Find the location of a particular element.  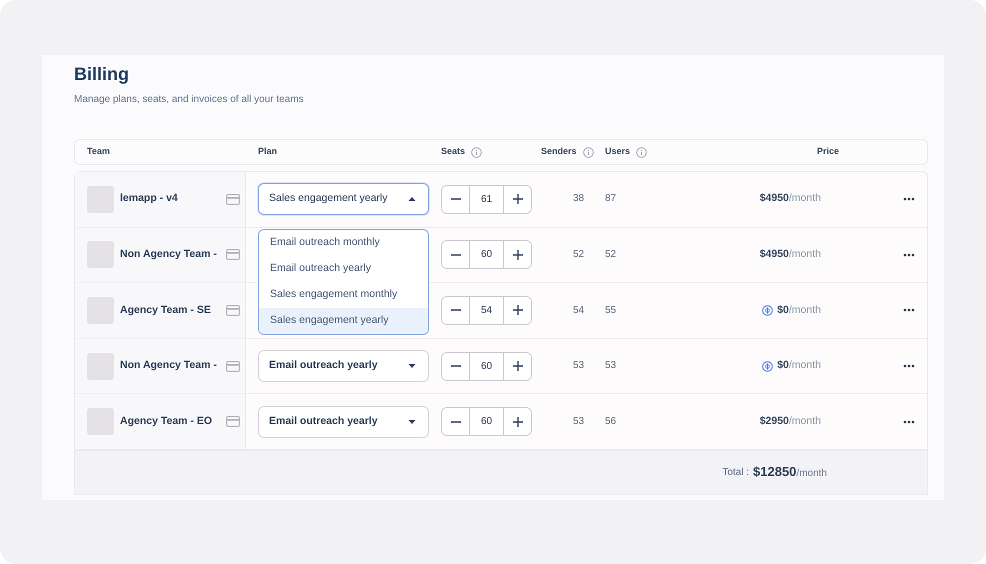

column-header: Seats is located at coordinates (453, 151).